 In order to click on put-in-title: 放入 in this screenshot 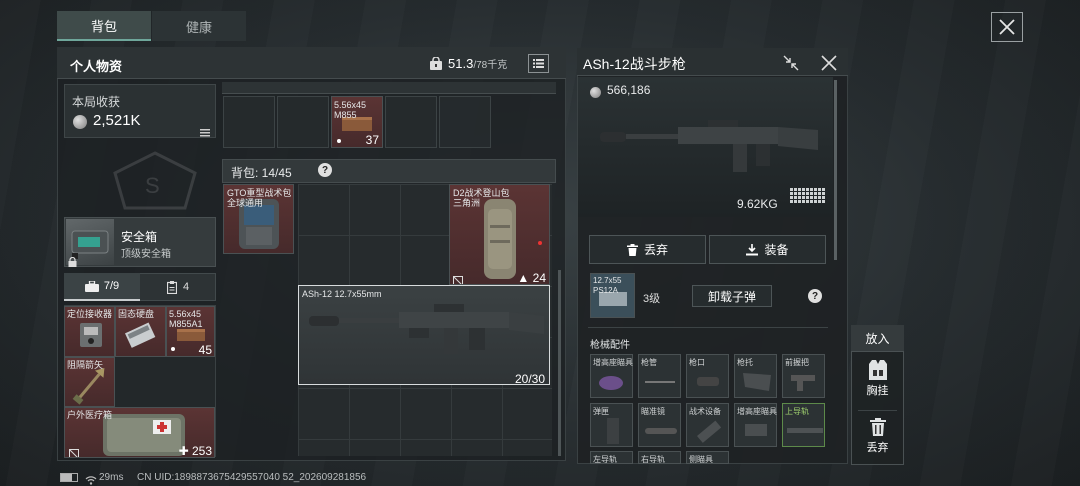, I will do `click(877, 338)`.